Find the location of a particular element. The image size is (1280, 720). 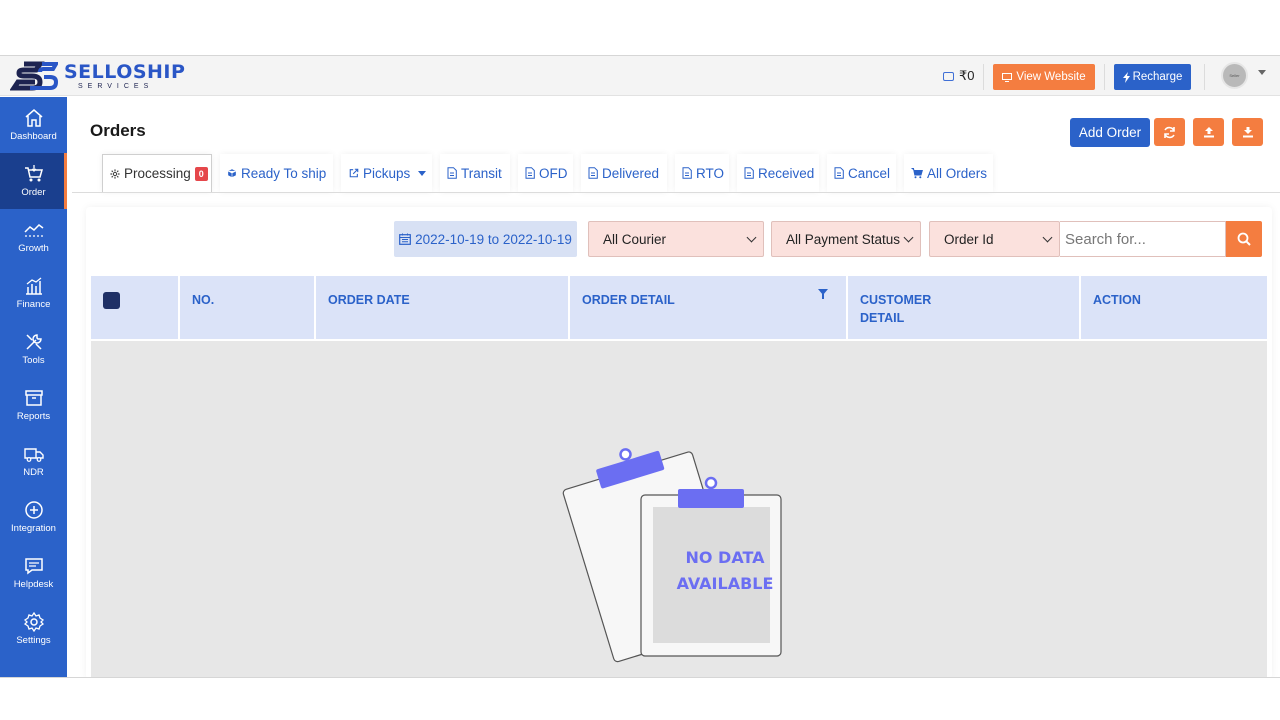

tab-pickups: Pickups is located at coordinates (386, 173).